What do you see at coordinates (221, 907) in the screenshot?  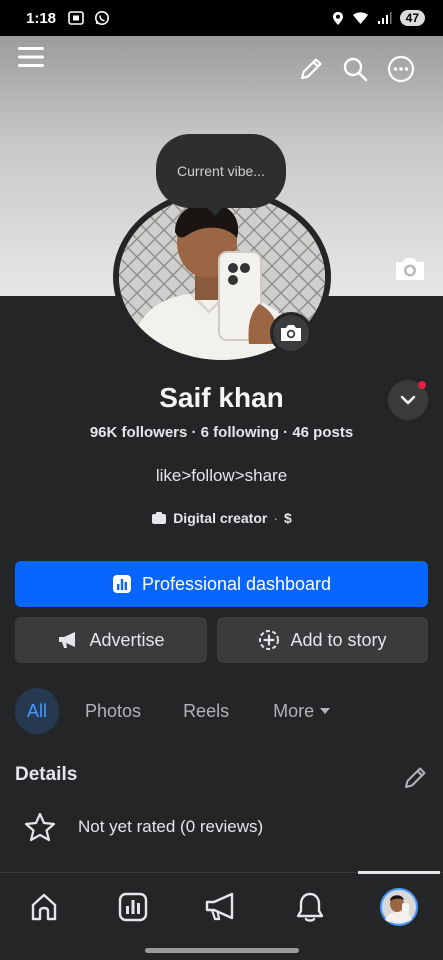 I see `megaphone-nav-icon` at bounding box center [221, 907].